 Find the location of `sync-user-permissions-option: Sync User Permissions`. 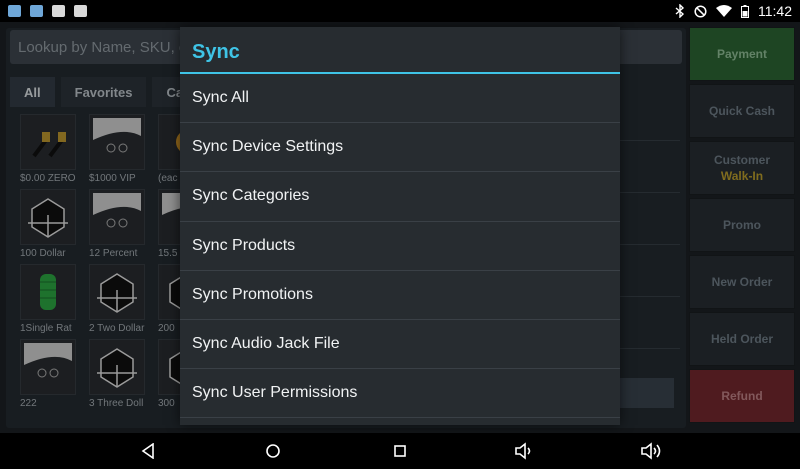

sync-user-permissions-option: Sync User Permissions is located at coordinates (400, 394).